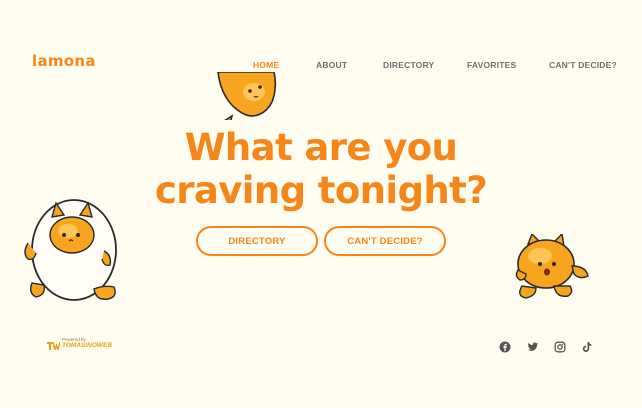 Image resolution: width=642 pixels, height=408 pixels. I want to click on nav-item-cant-decide: CAN'T DECIDE?, so click(583, 65).